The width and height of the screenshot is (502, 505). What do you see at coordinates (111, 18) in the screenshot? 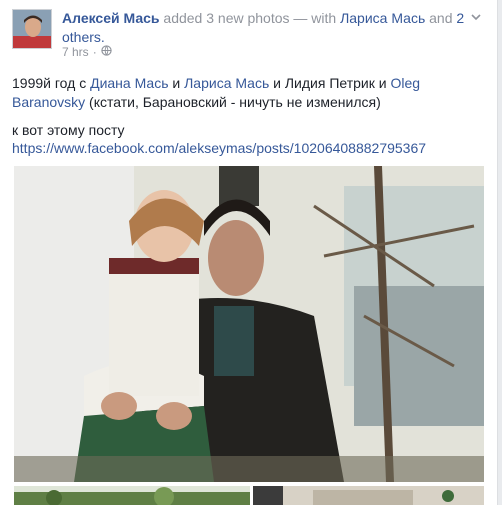
I see `author-name: Алексей Мась` at bounding box center [111, 18].